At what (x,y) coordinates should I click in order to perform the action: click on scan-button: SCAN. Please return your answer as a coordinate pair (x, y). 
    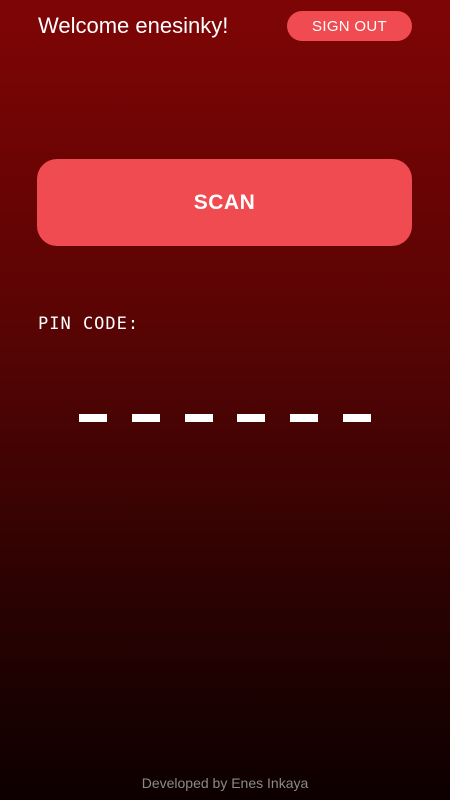
    Looking at the image, I should click on (224, 202).